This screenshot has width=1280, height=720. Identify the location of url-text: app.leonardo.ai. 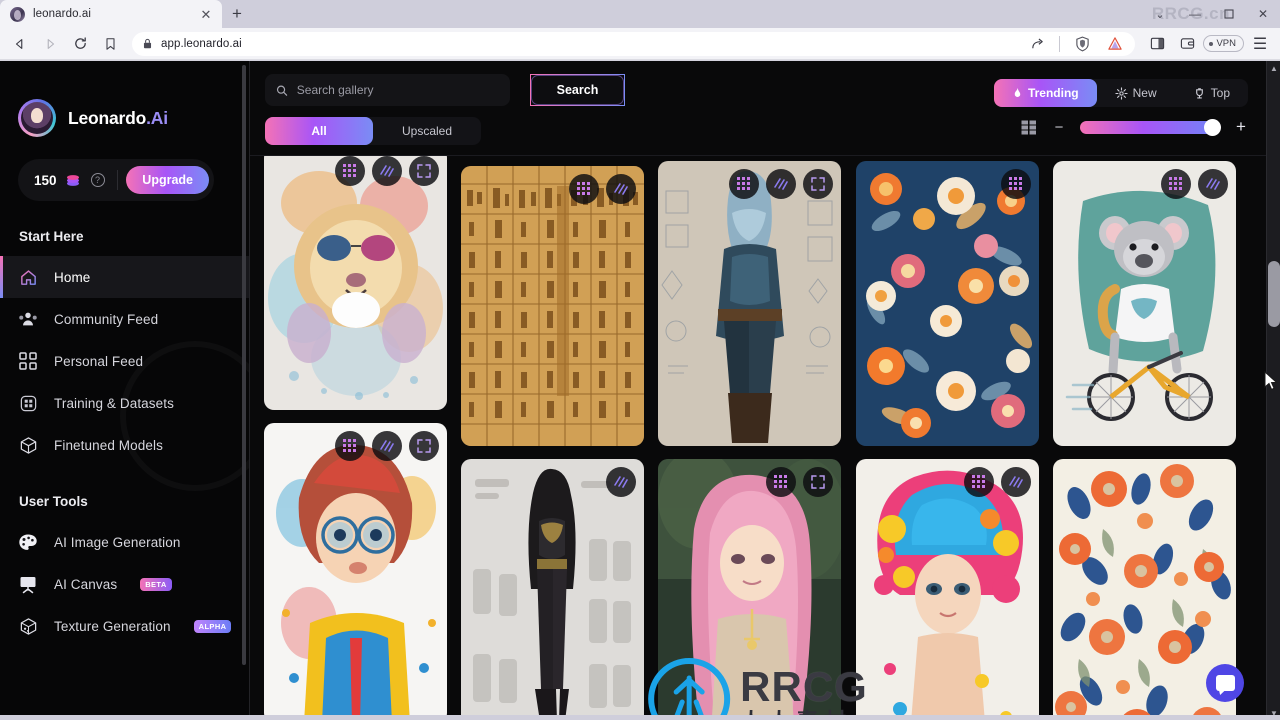
(201, 43).